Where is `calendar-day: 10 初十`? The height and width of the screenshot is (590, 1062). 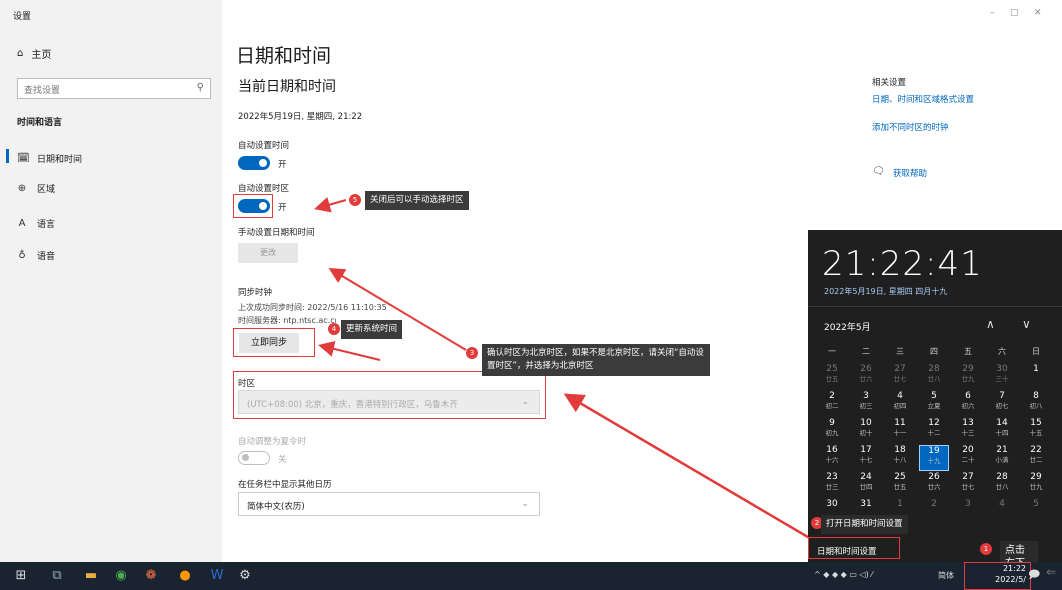
calendar-day: 10 初十 is located at coordinates (866, 431).